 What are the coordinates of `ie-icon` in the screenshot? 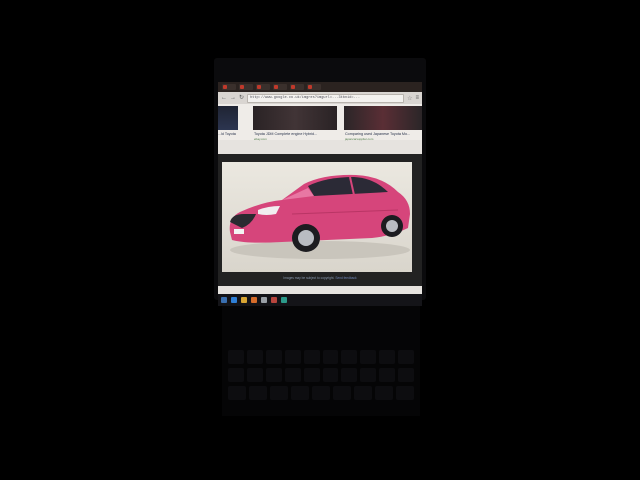 It's located at (234, 300).